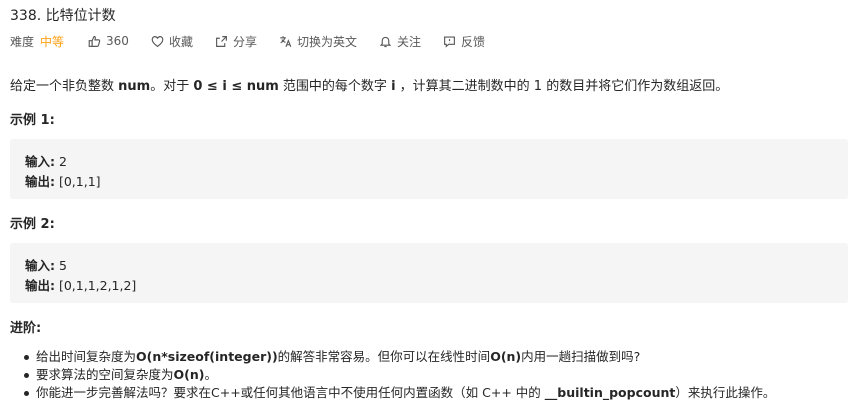 The width and height of the screenshot is (848, 406). What do you see at coordinates (210, 374) in the screenshot?
I see `list-text: 。` at bounding box center [210, 374].